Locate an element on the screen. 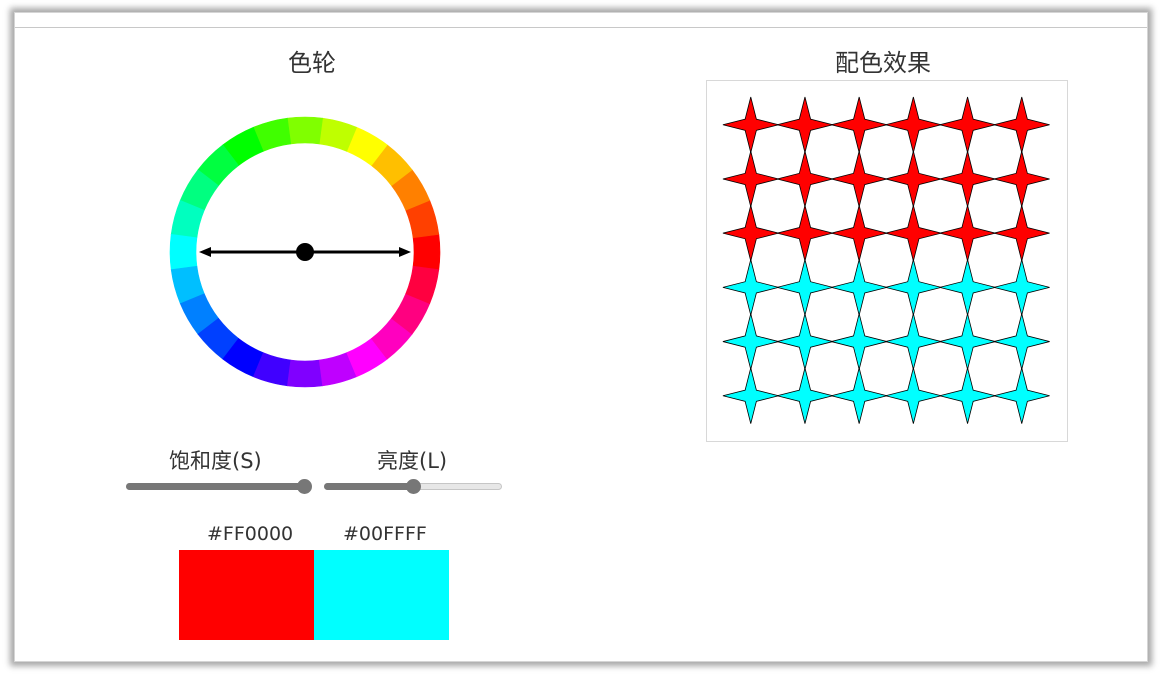 The image size is (1168, 675). primary-color-swatch is located at coordinates (246, 595).